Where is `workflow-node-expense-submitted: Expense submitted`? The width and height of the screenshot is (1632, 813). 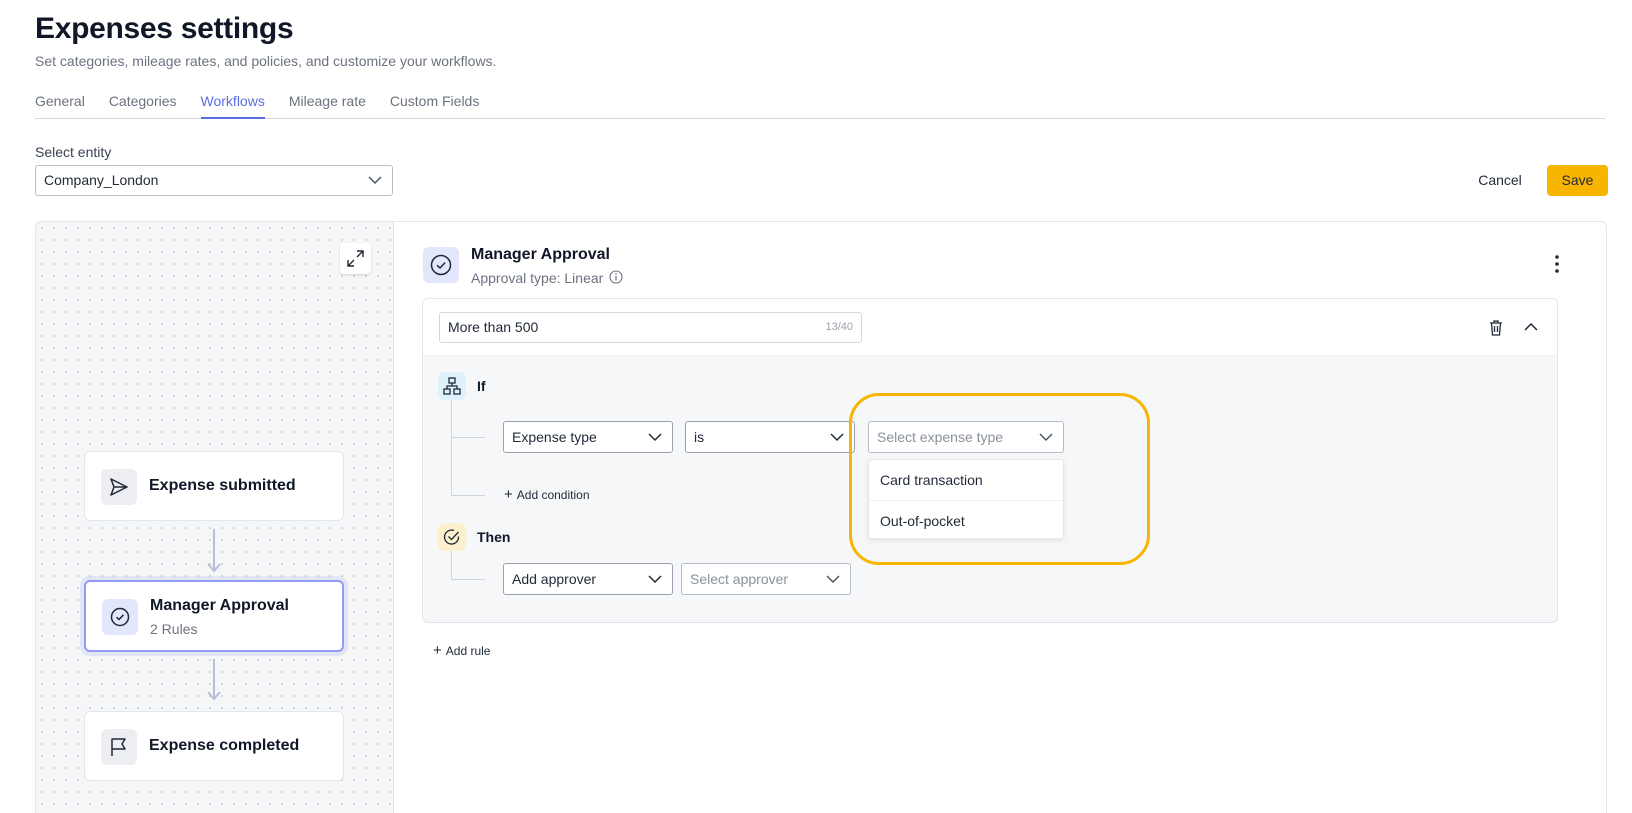 workflow-node-expense-submitted: Expense submitted is located at coordinates (214, 486).